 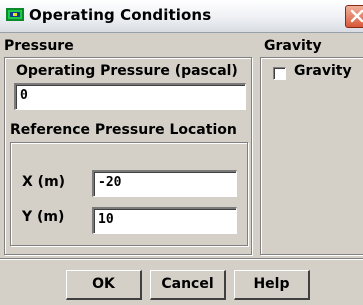 I want to click on operating-pressure-label: Operating Pressure (pascal), so click(x=127, y=71).